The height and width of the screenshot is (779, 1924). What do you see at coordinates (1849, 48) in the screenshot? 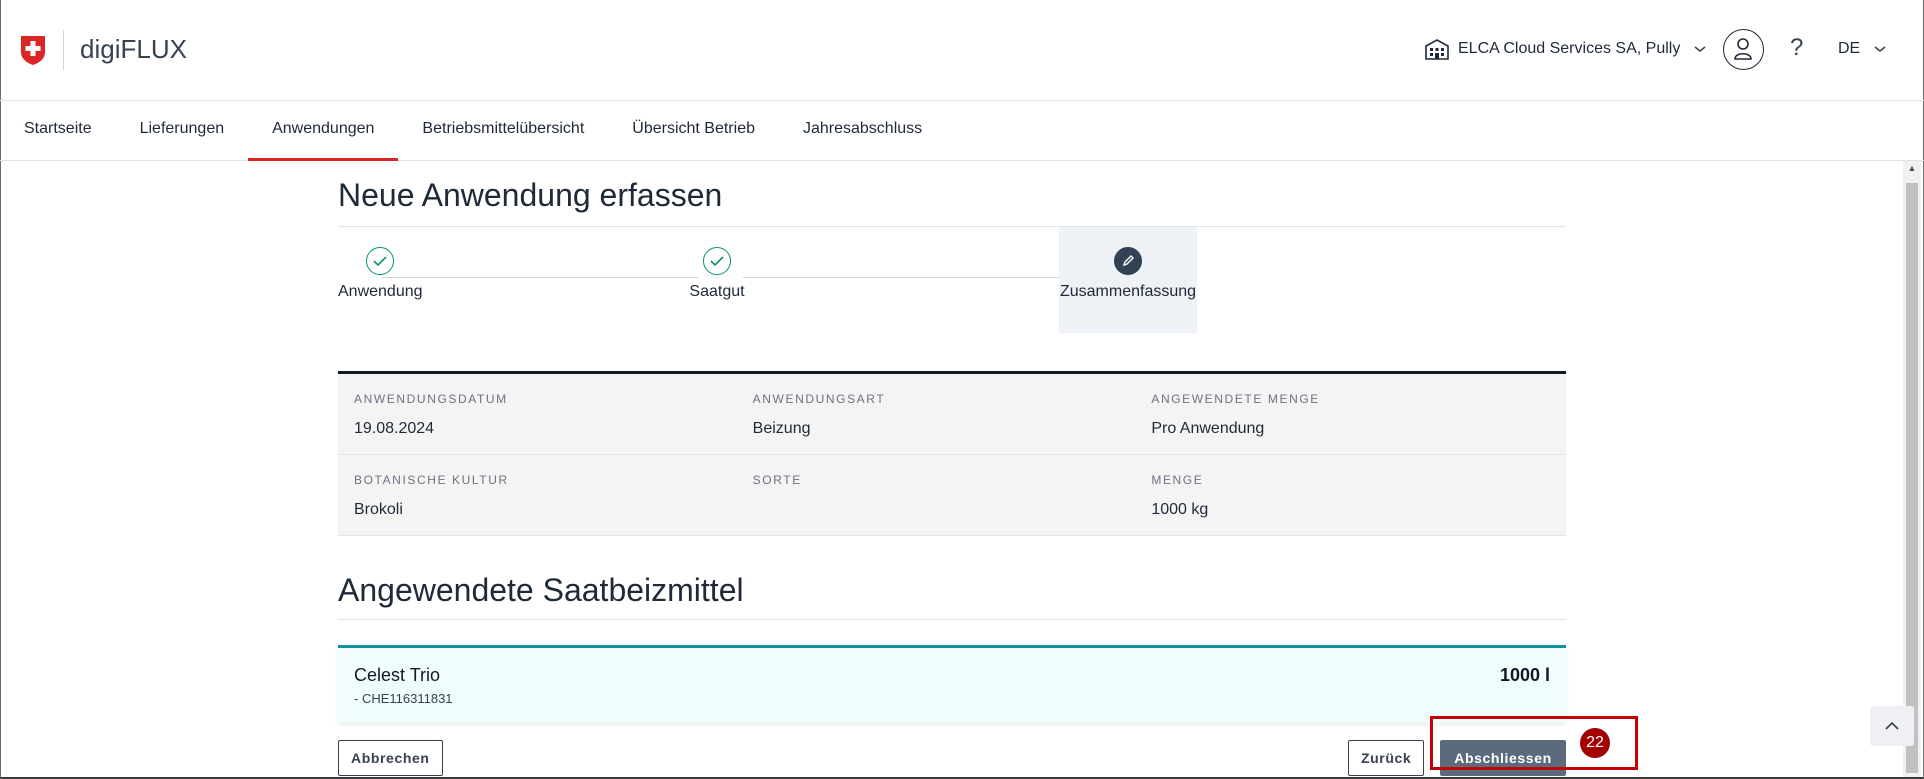
I see `language-label: DE` at bounding box center [1849, 48].